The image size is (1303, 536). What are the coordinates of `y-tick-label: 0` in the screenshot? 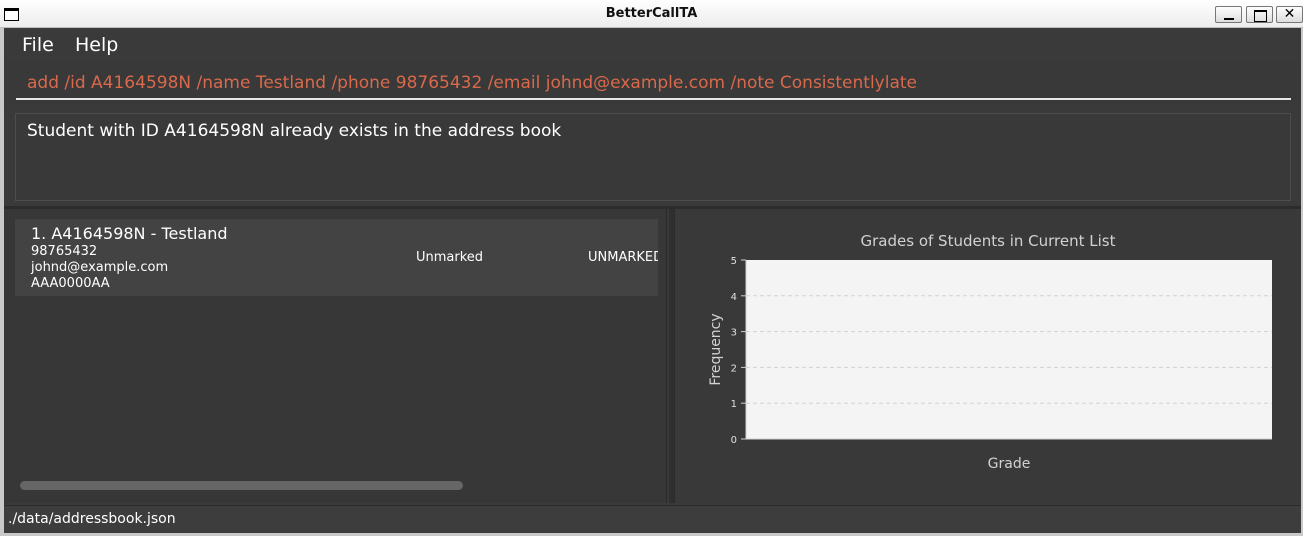 It's located at (734, 440).